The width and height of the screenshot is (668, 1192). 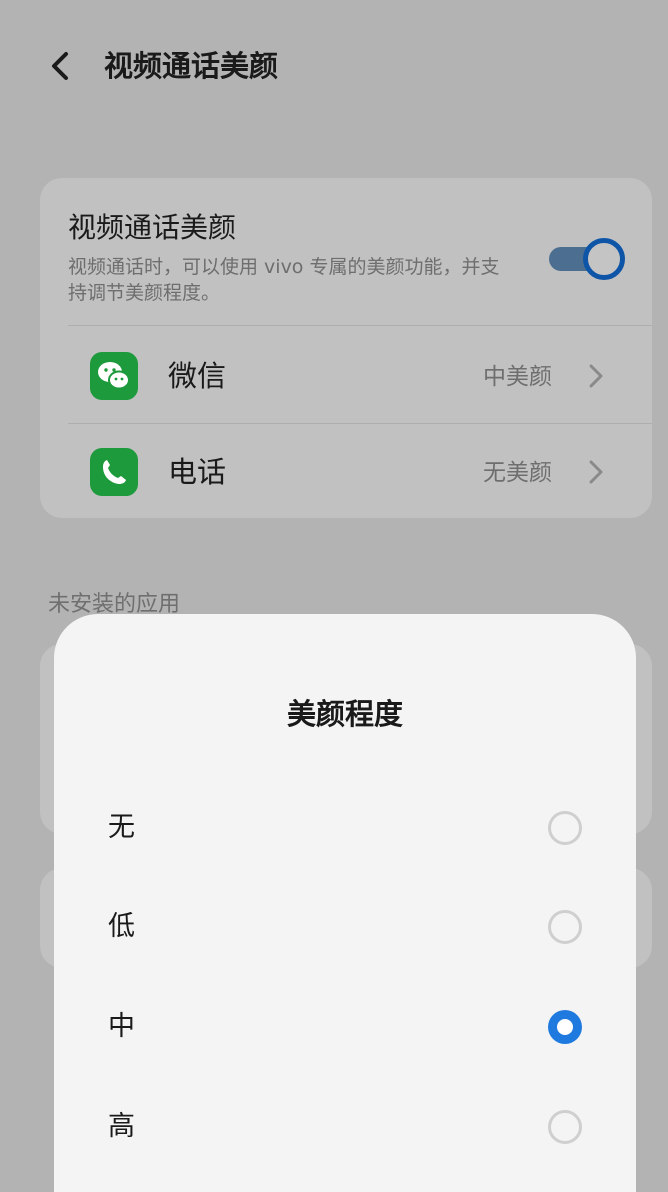 I want to click on back-button, so click(x=60, y=66).